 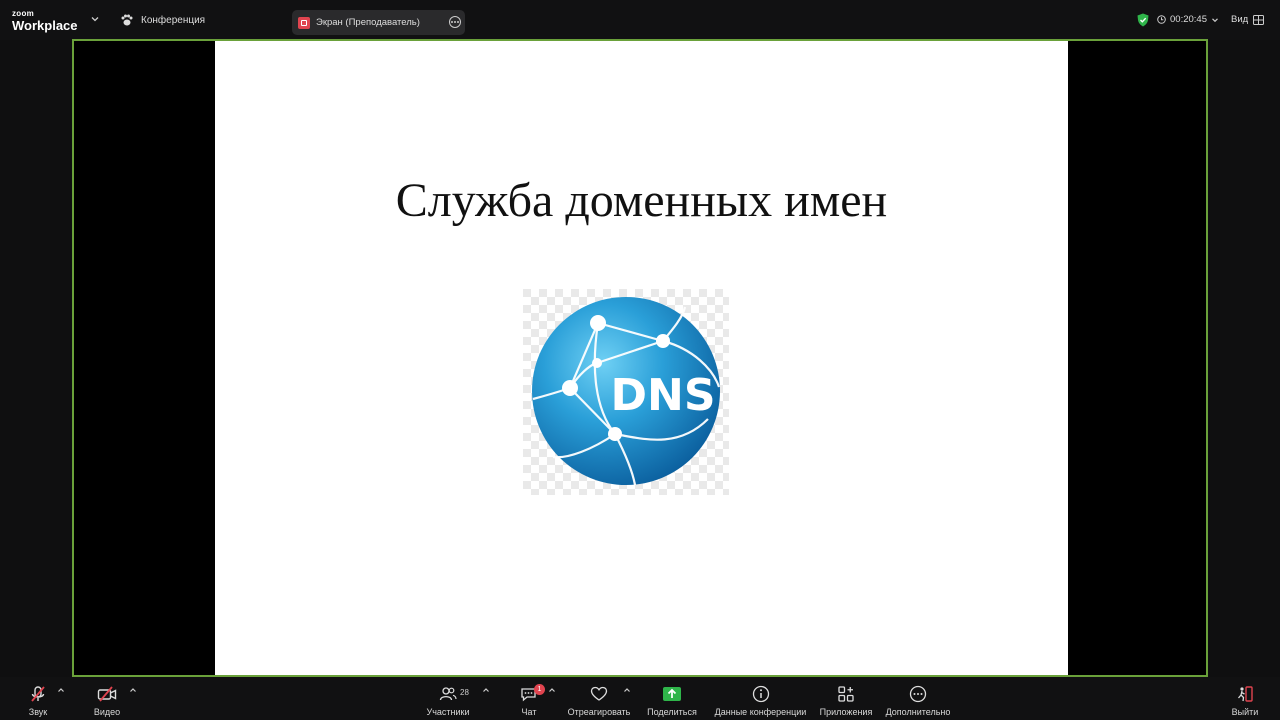 What do you see at coordinates (641, 200) in the screenshot?
I see `slide-title: Служба доменных имен` at bounding box center [641, 200].